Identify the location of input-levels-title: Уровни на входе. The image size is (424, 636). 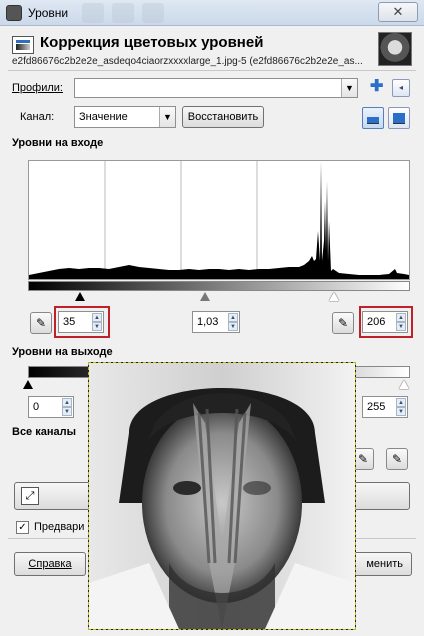
(58, 143).